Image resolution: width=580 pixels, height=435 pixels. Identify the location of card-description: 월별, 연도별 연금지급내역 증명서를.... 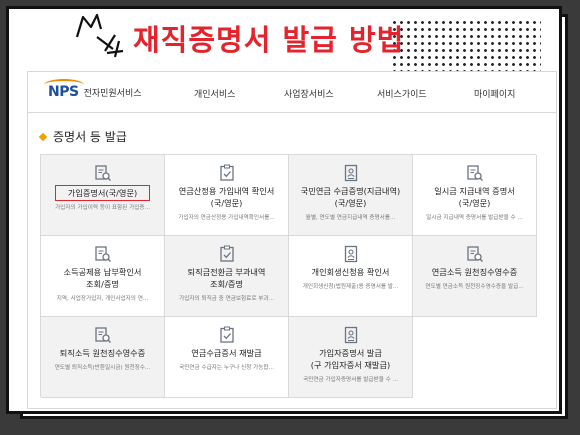
(350, 218).